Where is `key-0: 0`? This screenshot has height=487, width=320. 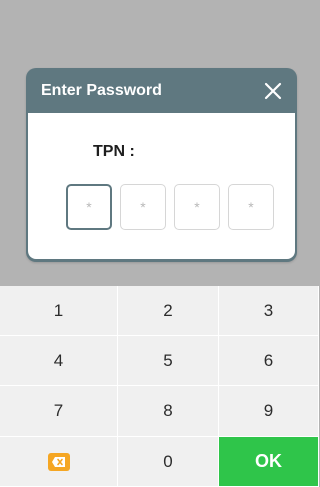 key-0: 0 is located at coordinates (168, 462).